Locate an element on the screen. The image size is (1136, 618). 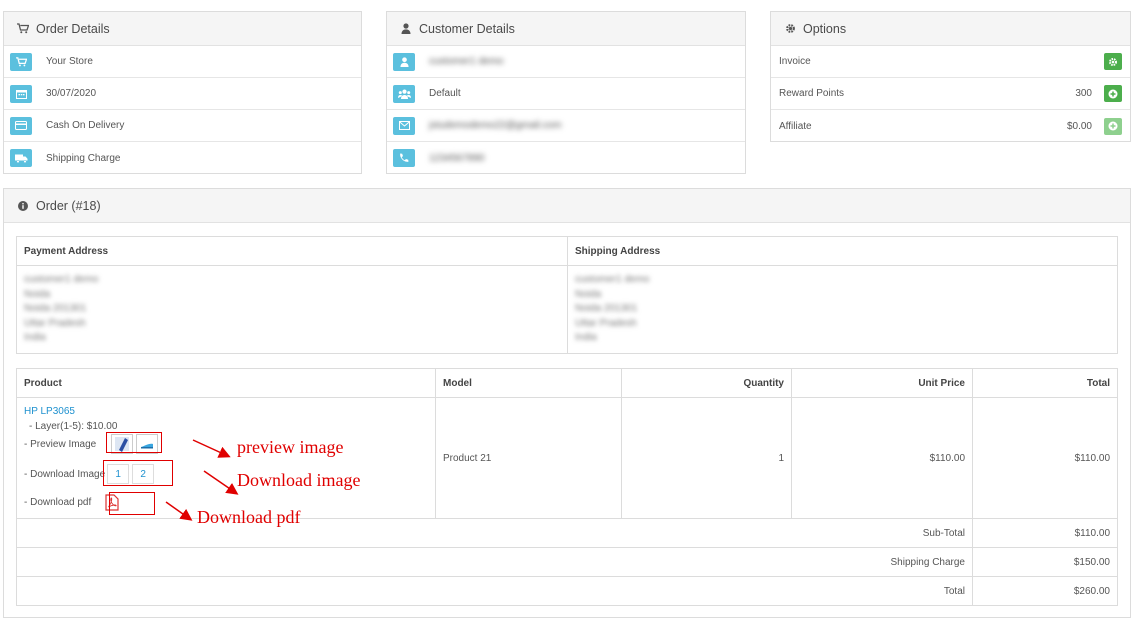
date-row: 30/07/2020 is located at coordinates (182, 94).